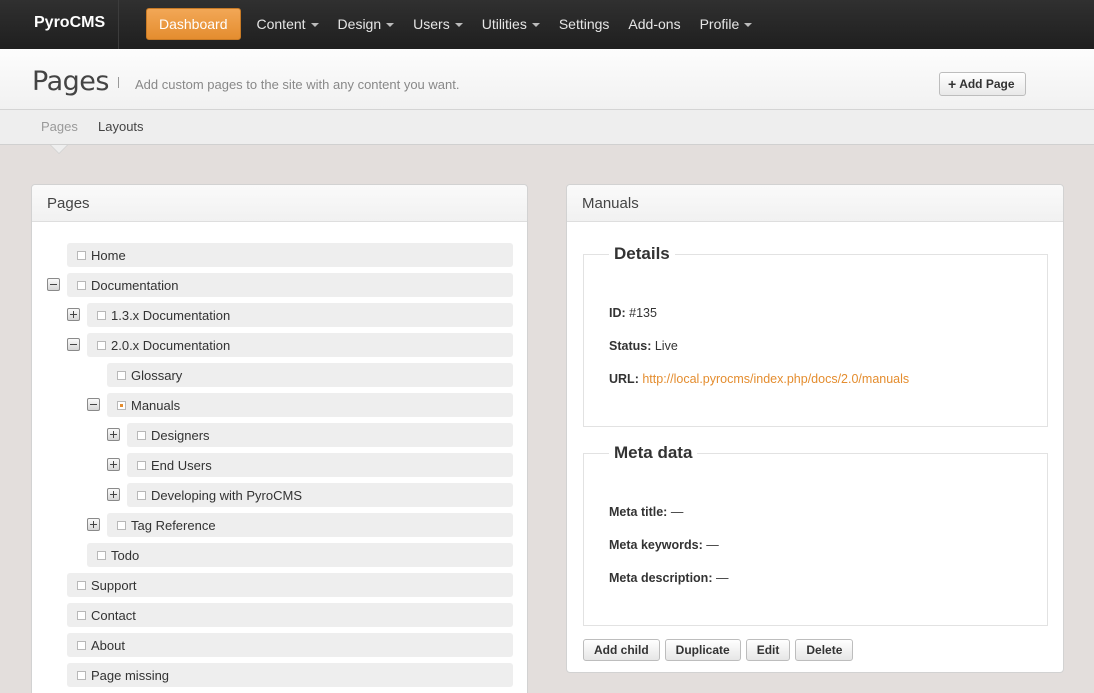 Image resolution: width=1094 pixels, height=693 pixels. Describe the element at coordinates (290, 585) in the screenshot. I see `tree-item: Support` at that location.